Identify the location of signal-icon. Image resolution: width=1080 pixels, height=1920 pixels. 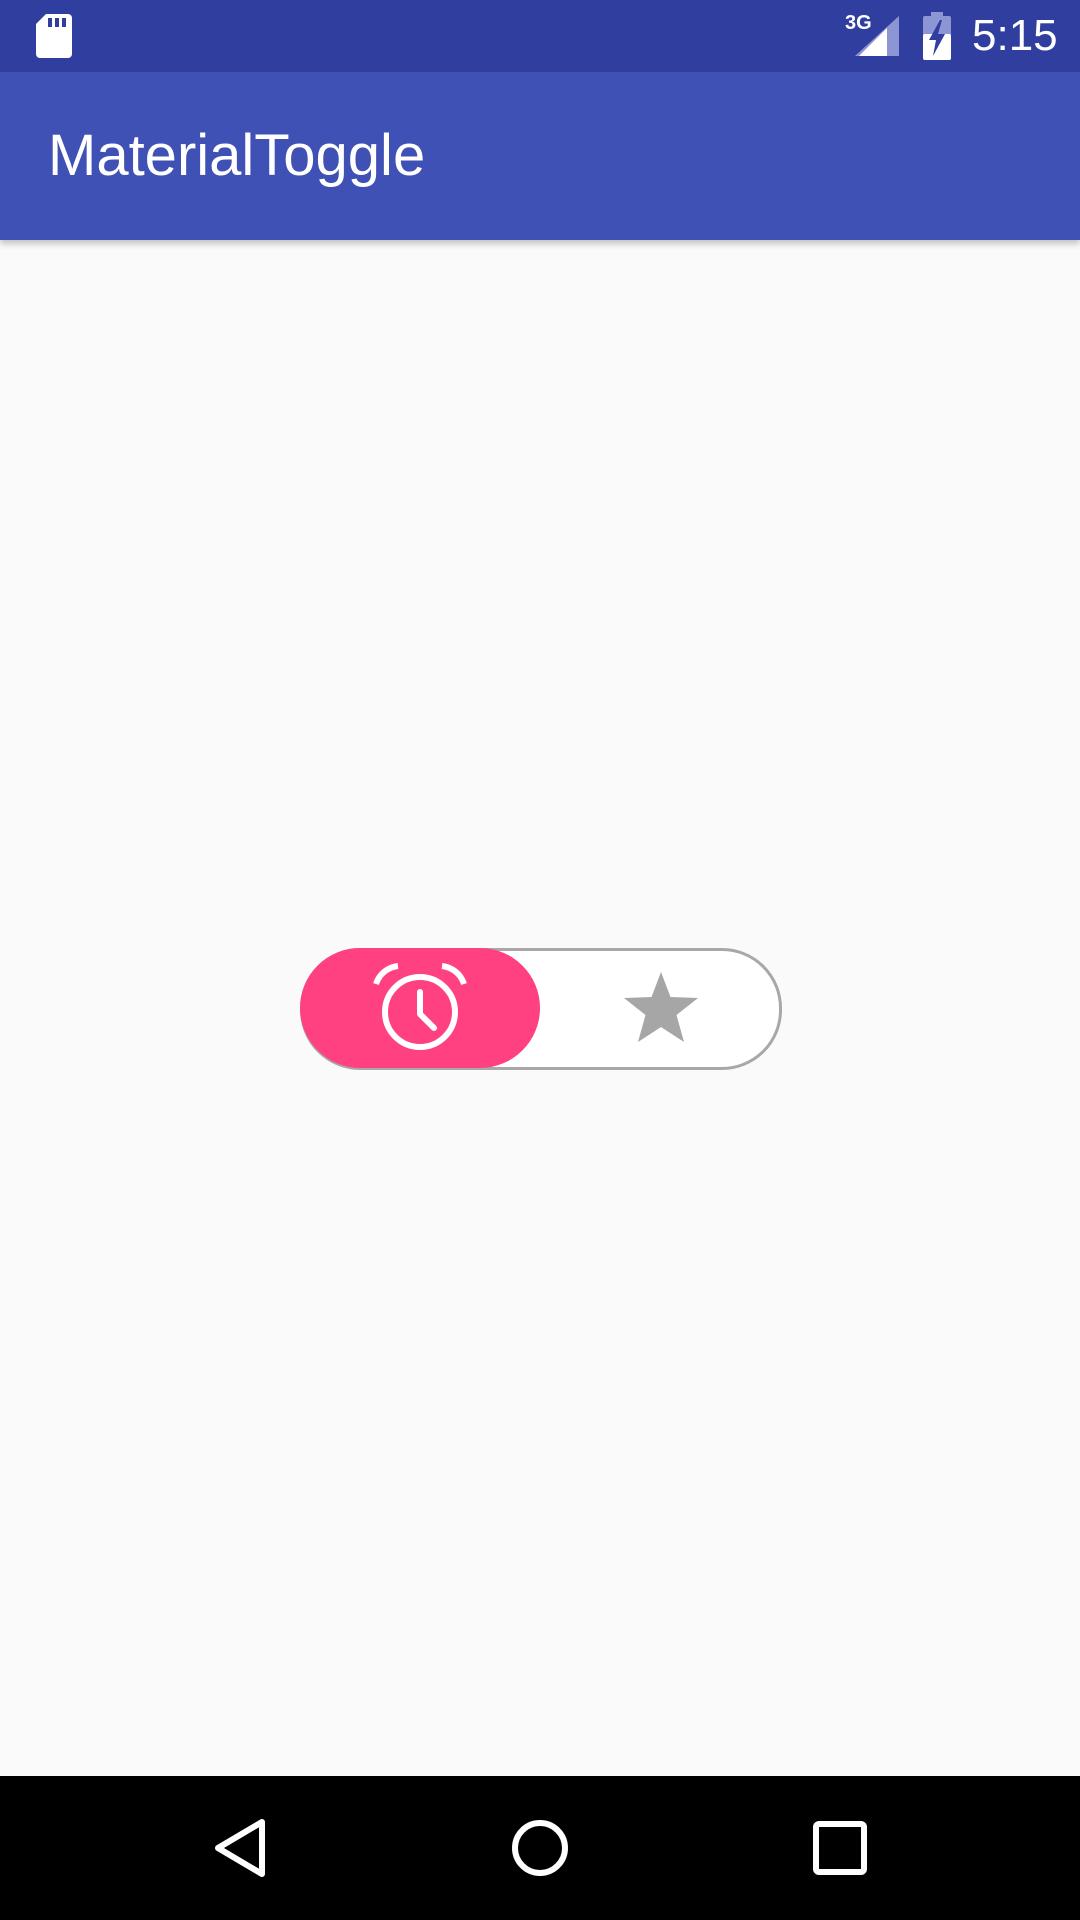
(877, 36).